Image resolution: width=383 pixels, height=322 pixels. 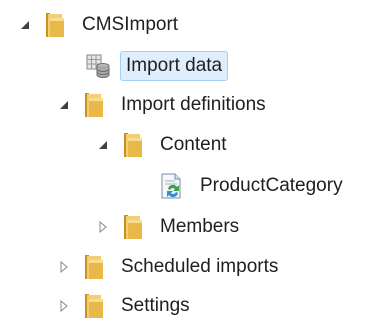 I want to click on tree-node-label: Content, so click(x=193, y=144).